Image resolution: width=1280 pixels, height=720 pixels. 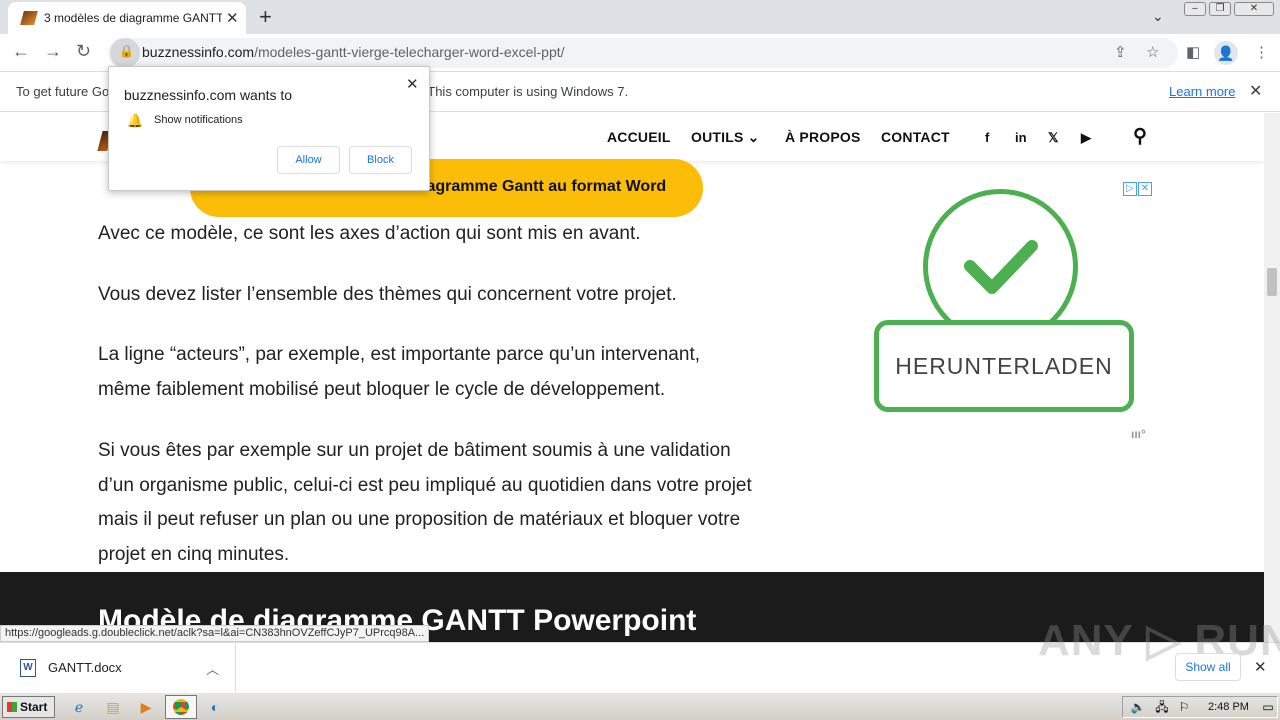 What do you see at coordinates (146, 707) in the screenshot?
I see `media-player-icon: ▶` at bounding box center [146, 707].